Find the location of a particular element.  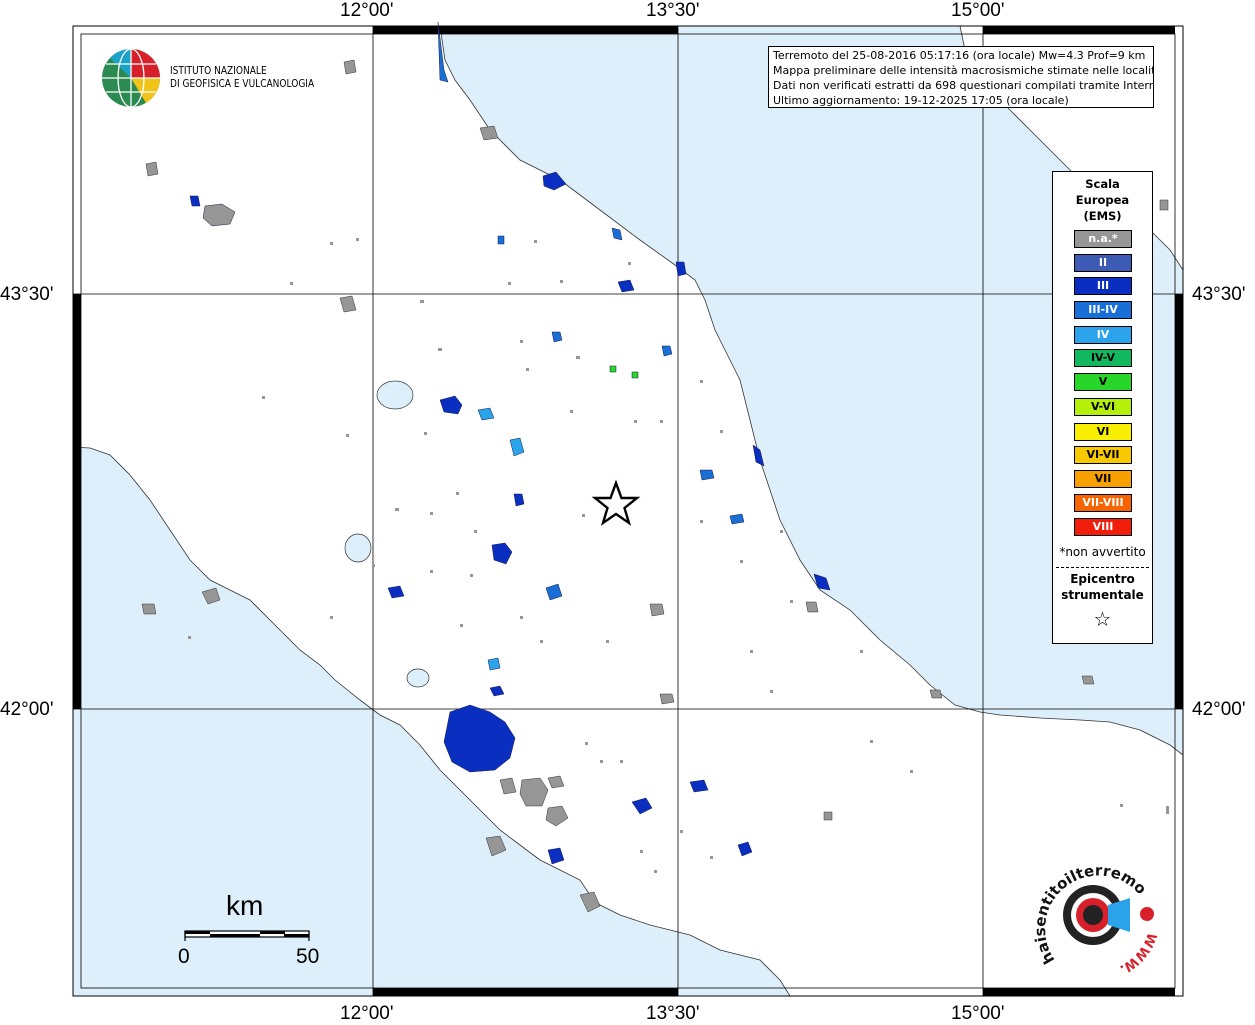

legend-swatch-vii-viii: VII-VIII is located at coordinates (1103, 503).